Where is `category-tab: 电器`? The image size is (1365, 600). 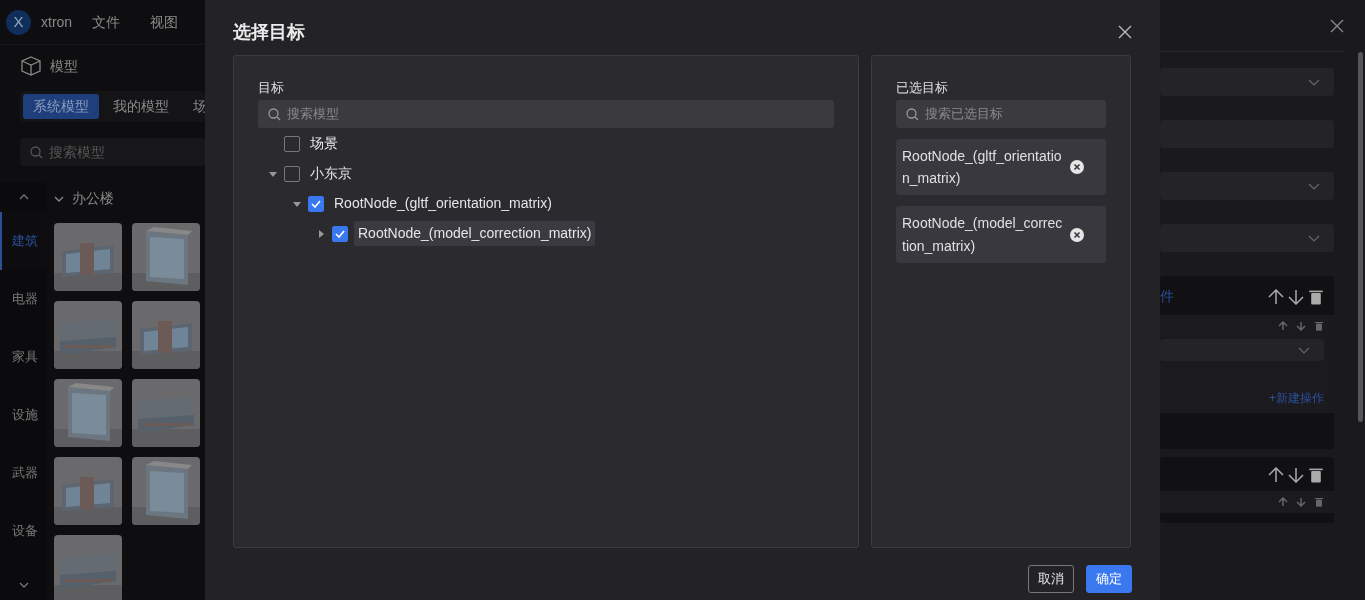
category-tab: 电器 is located at coordinates (23, 299).